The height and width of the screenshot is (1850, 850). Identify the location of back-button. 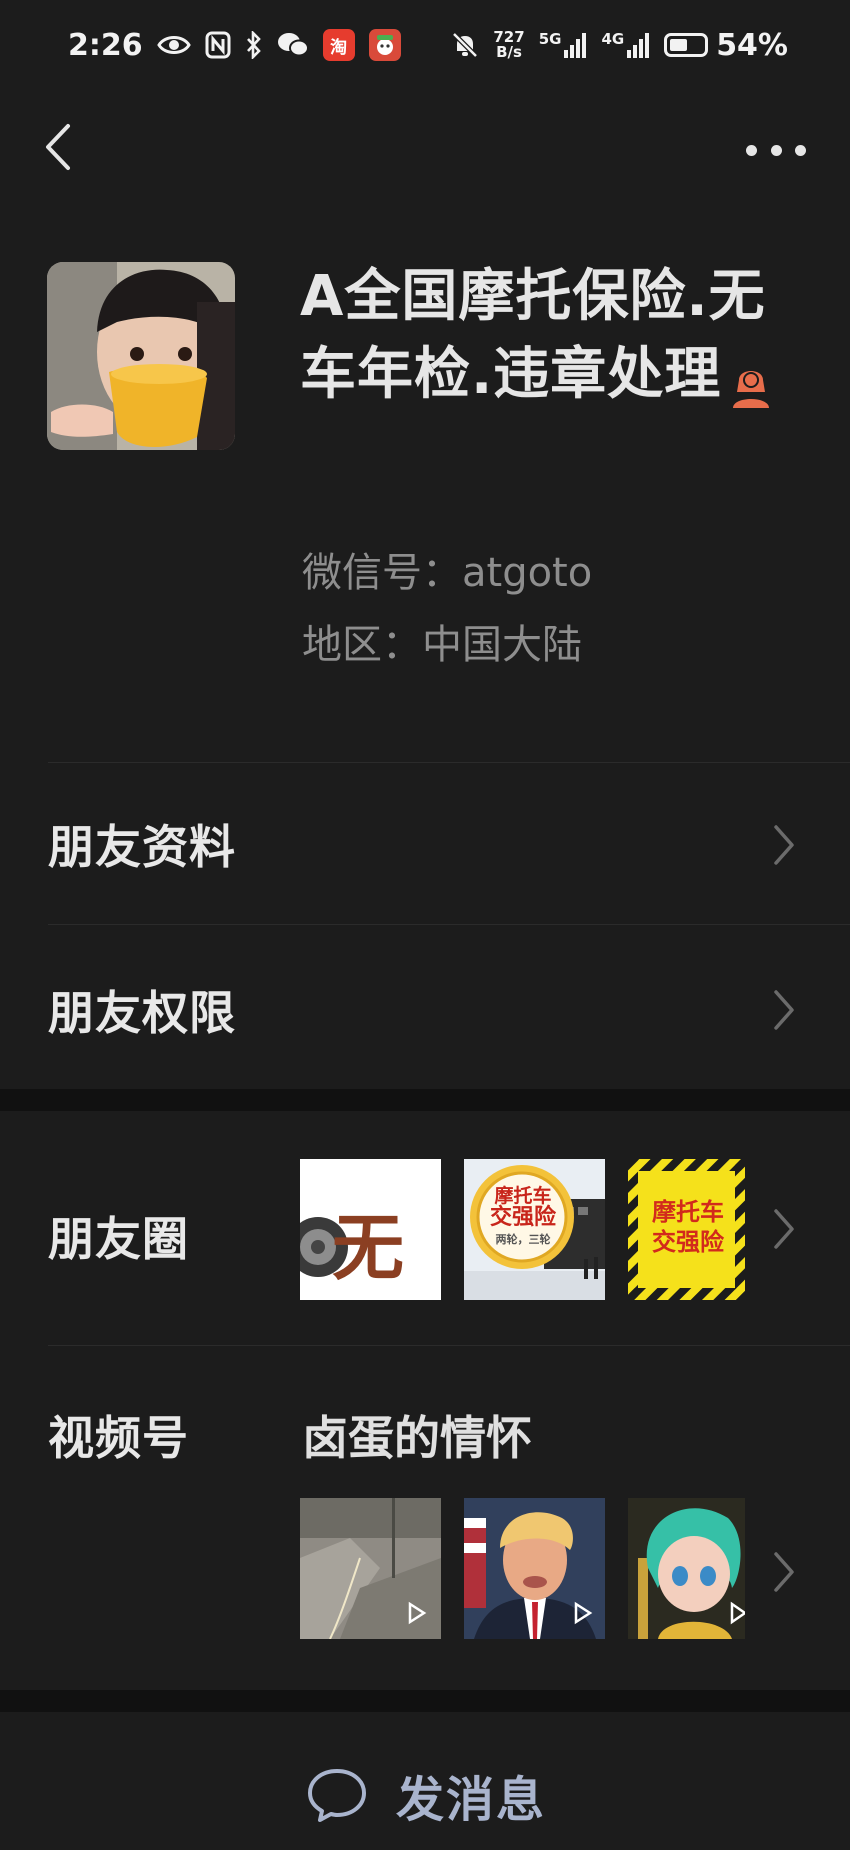
(63, 147).